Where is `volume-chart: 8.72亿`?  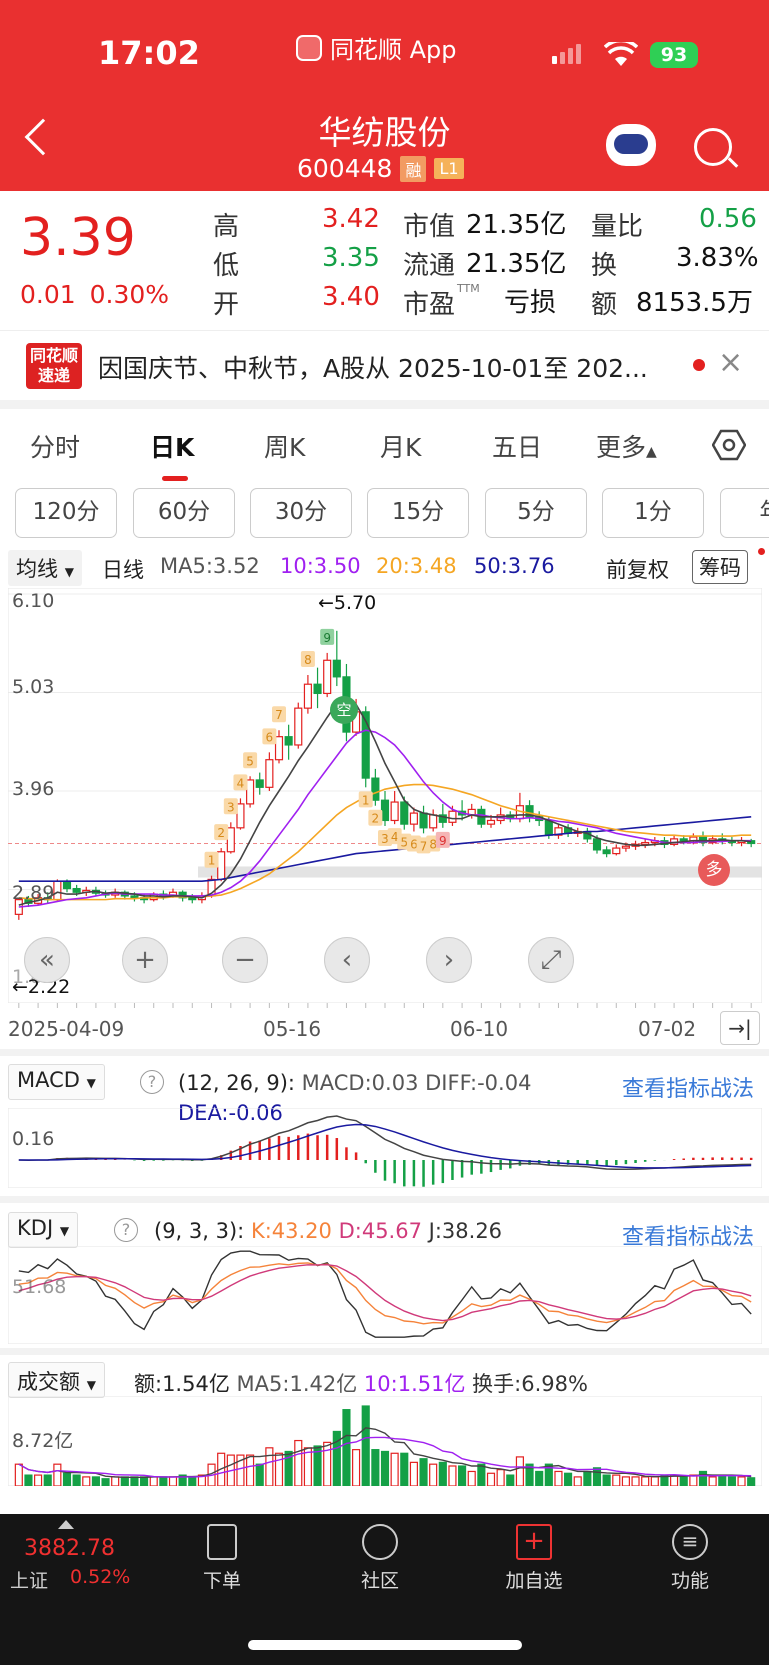
volume-chart: 8.72亿 is located at coordinates (385, 1441).